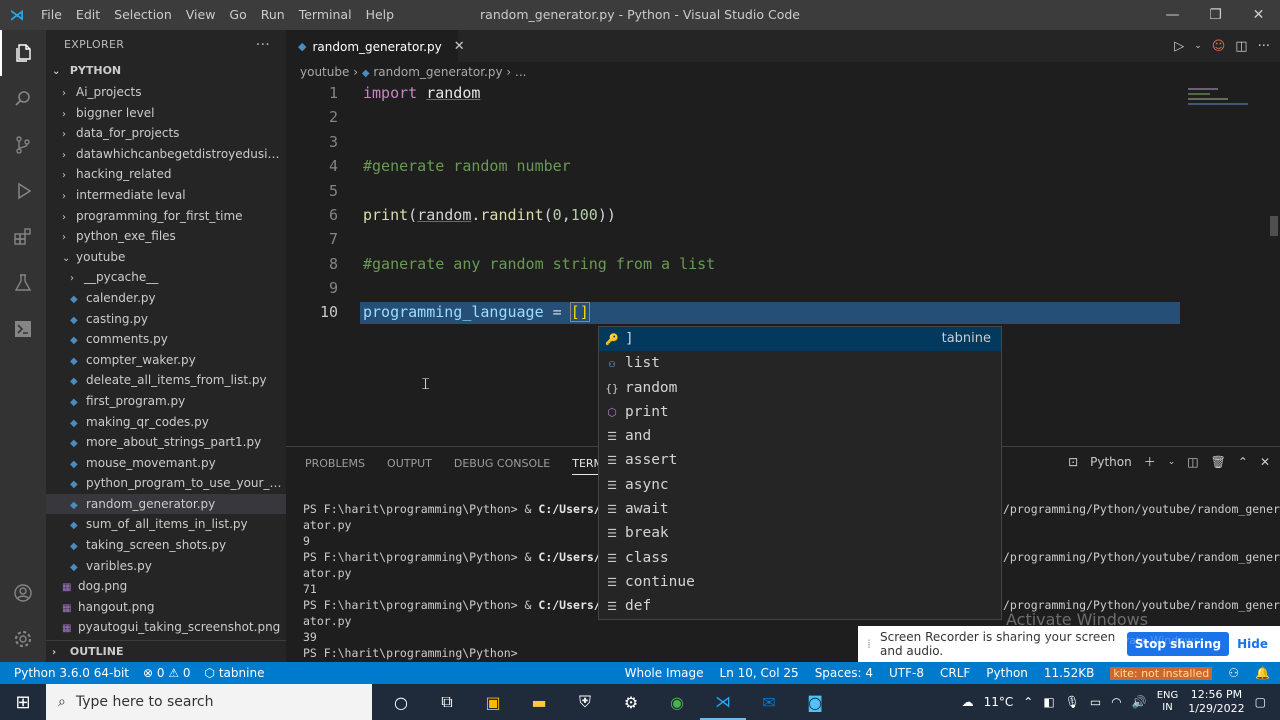  What do you see at coordinates (166, 442) in the screenshot?
I see `file-item: ◆ more_about_strings_part1.py` at bounding box center [166, 442].